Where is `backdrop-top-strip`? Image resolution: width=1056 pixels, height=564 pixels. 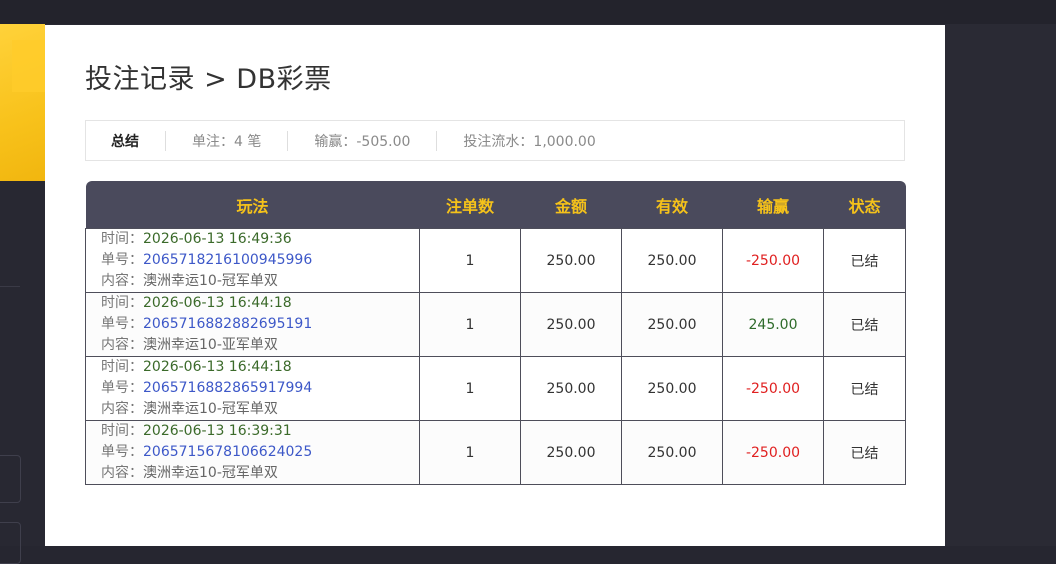 backdrop-top-strip is located at coordinates (528, 12).